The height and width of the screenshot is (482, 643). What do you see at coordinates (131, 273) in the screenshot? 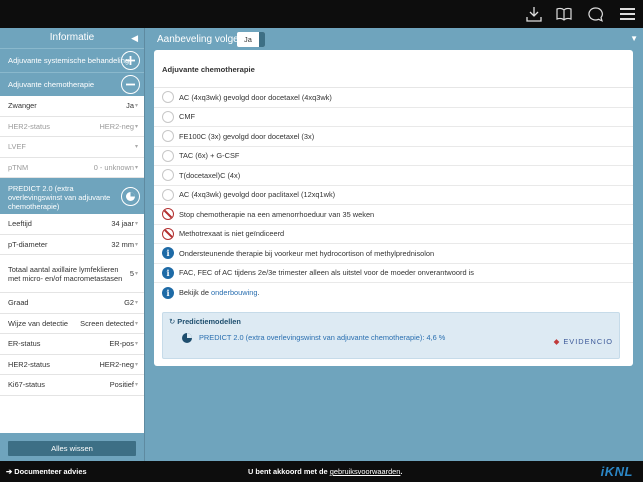
I see `field-value: 5` at bounding box center [131, 273].